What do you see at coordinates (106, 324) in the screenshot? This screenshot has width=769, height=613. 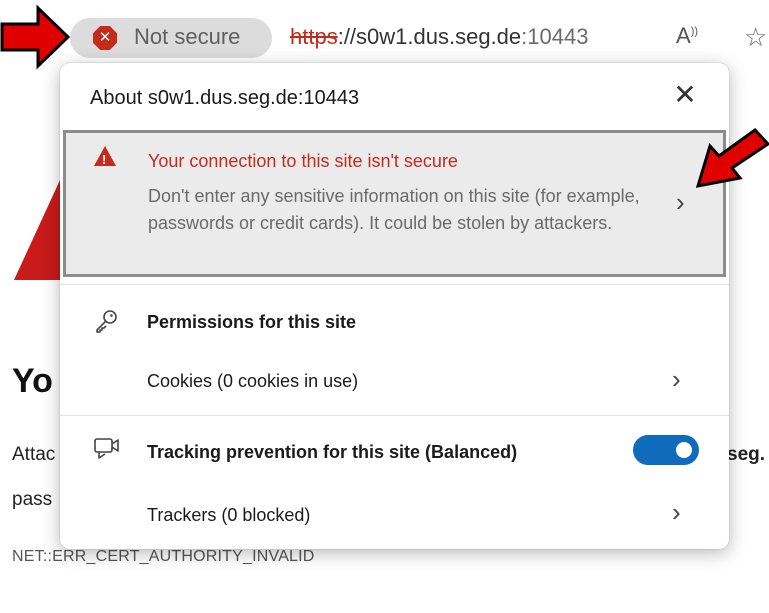 I see `key-icon` at bounding box center [106, 324].